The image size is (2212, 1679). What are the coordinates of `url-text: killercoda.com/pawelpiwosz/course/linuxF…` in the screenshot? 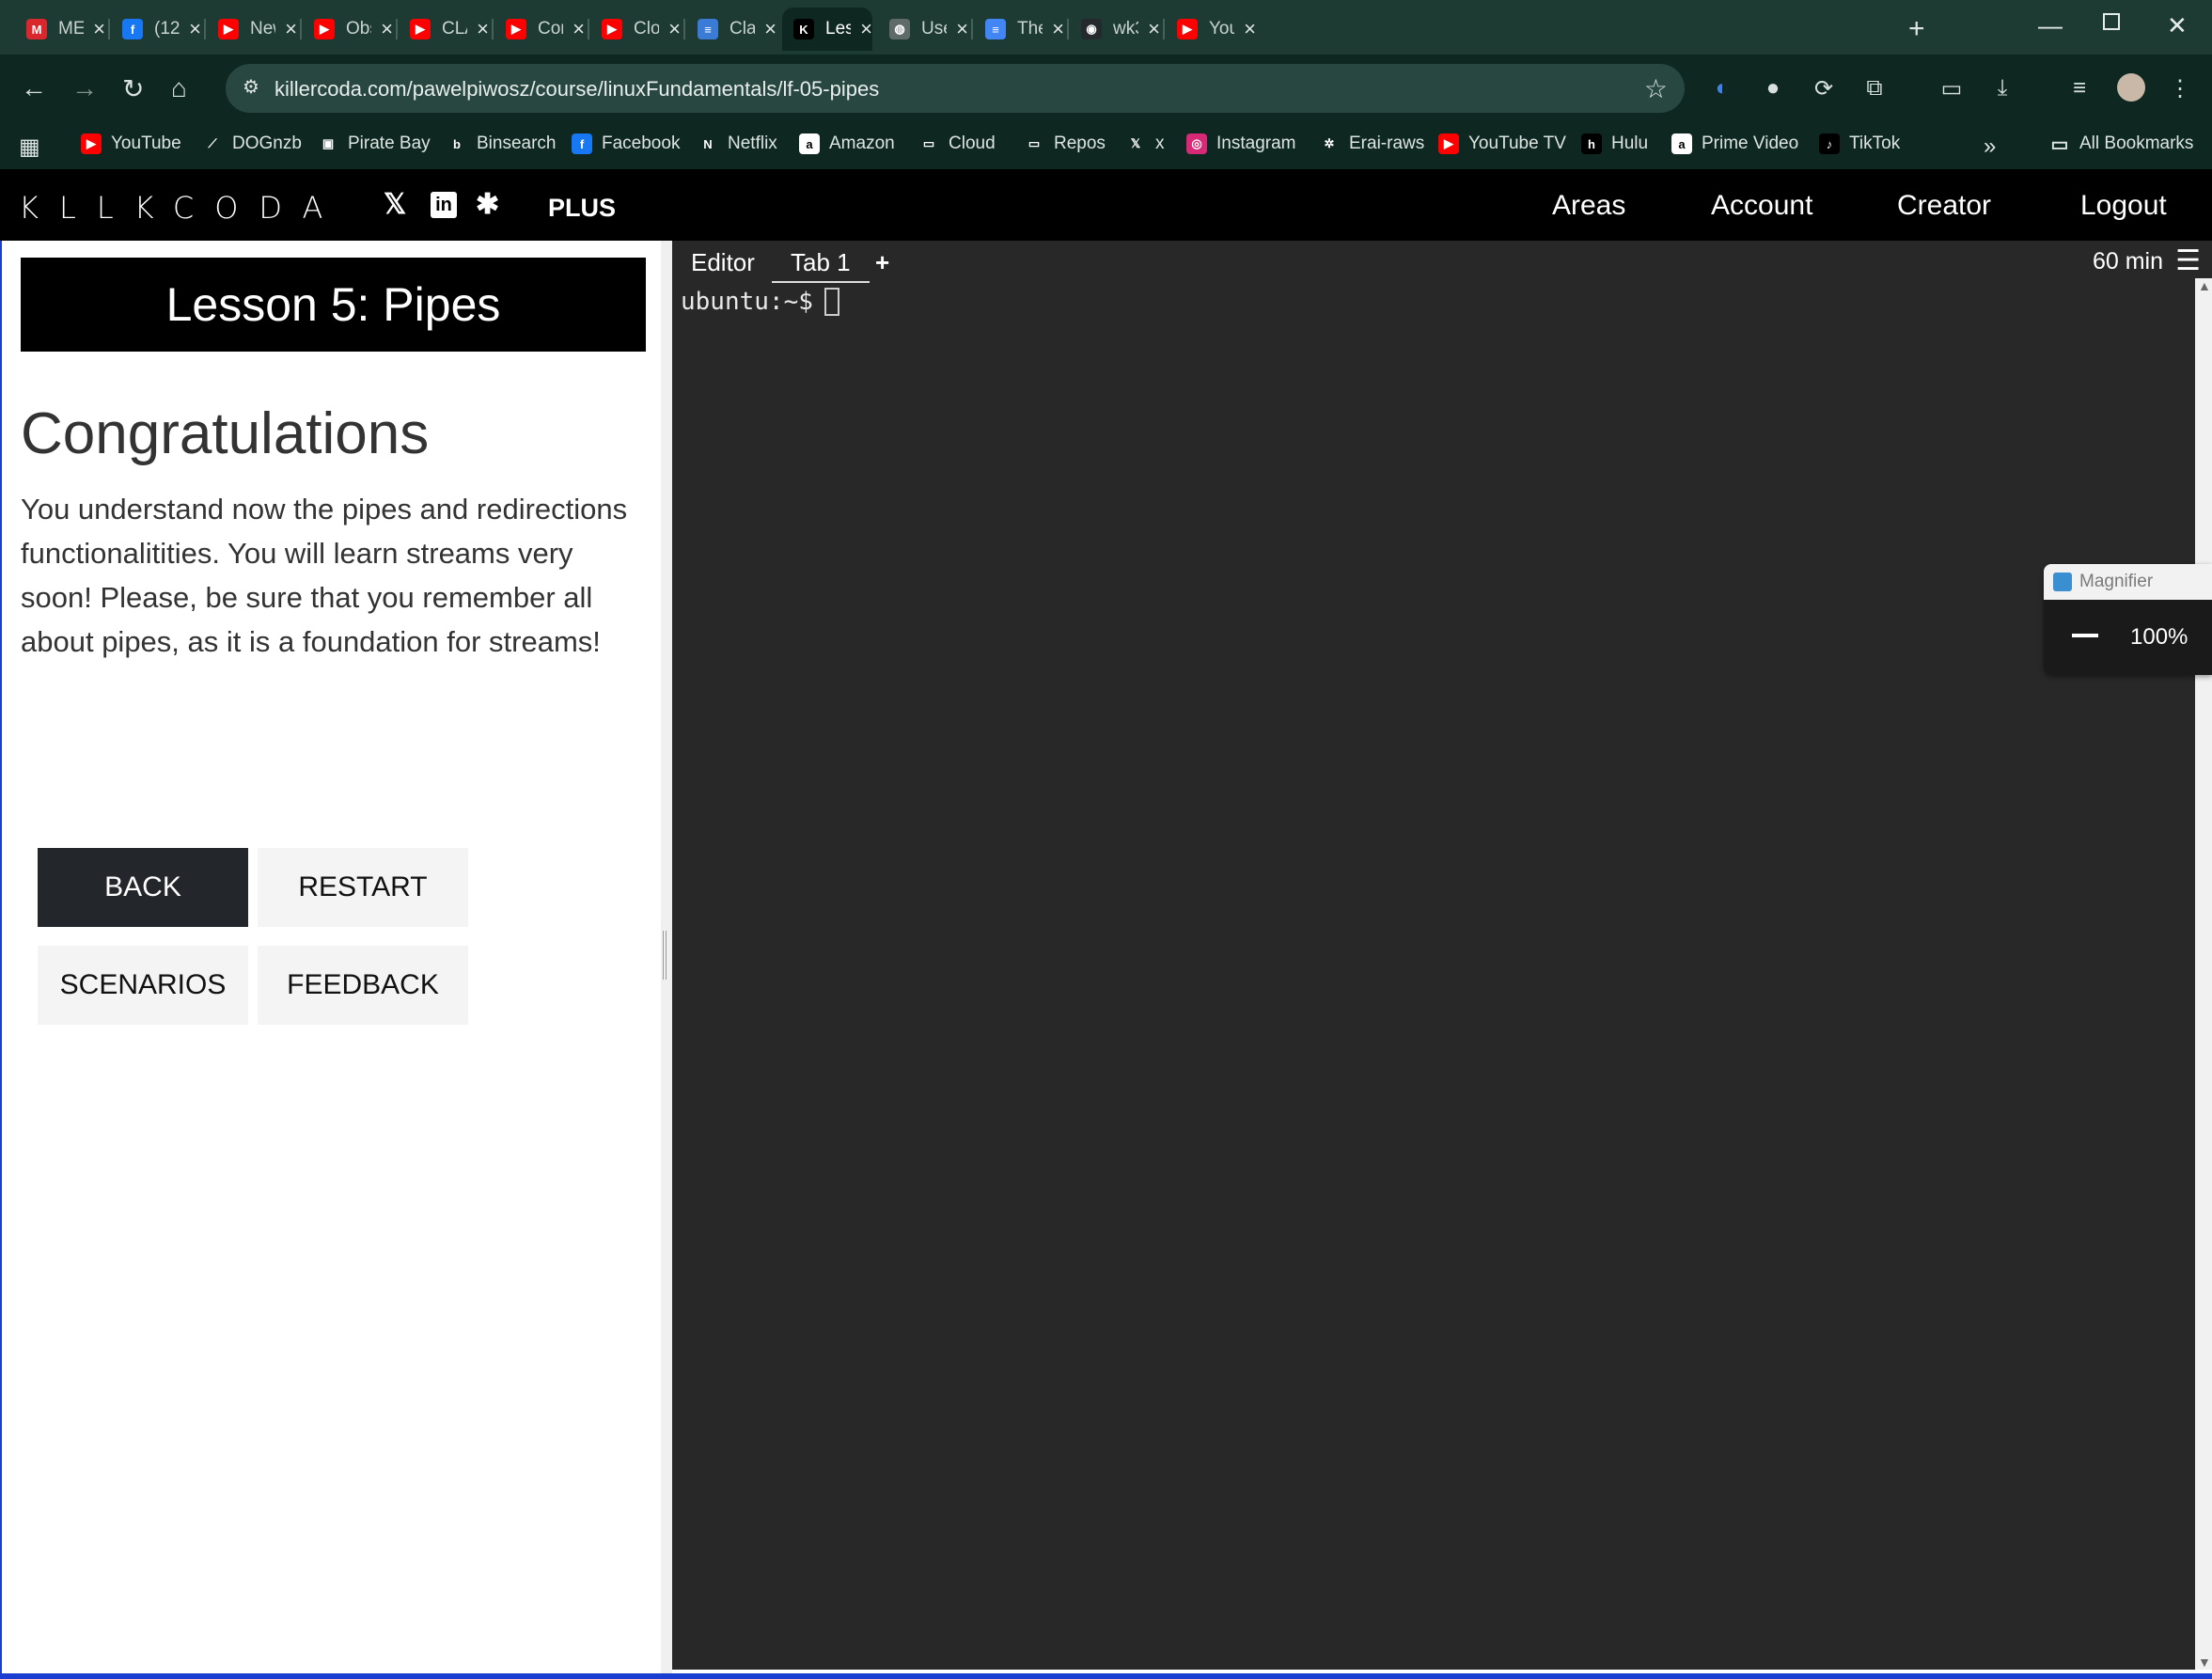 It's located at (577, 89).